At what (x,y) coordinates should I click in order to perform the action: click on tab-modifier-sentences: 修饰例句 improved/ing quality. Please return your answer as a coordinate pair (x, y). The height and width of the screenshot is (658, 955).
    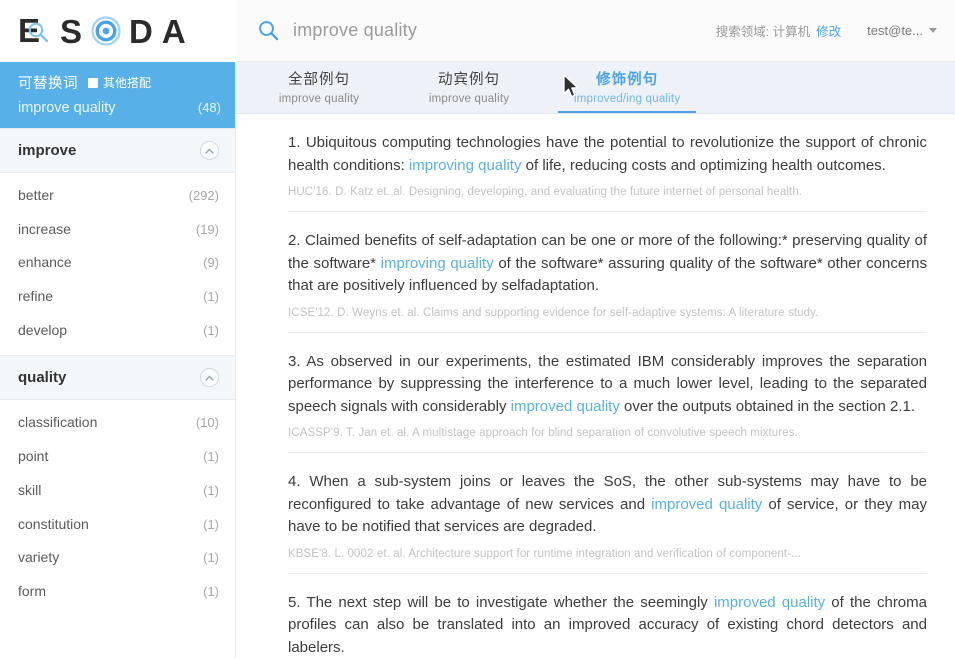
    Looking at the image, I should click on (627, 88).